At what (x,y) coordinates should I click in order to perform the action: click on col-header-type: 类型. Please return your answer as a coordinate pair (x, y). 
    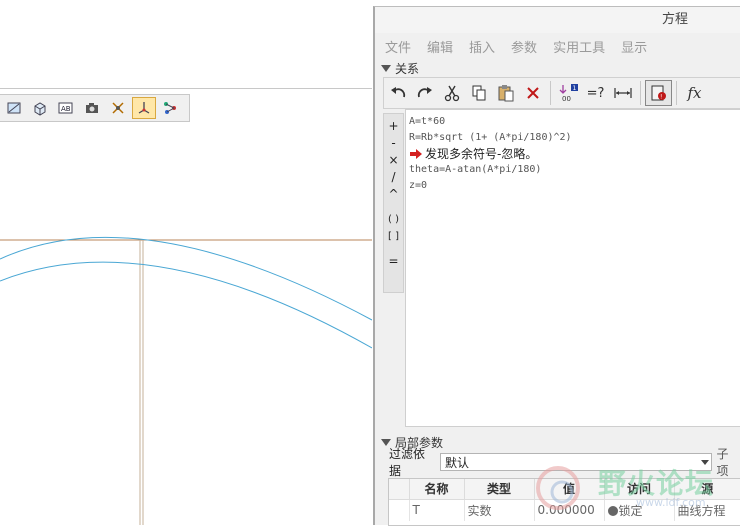
    Looking at the image, I should click on (499, 489).